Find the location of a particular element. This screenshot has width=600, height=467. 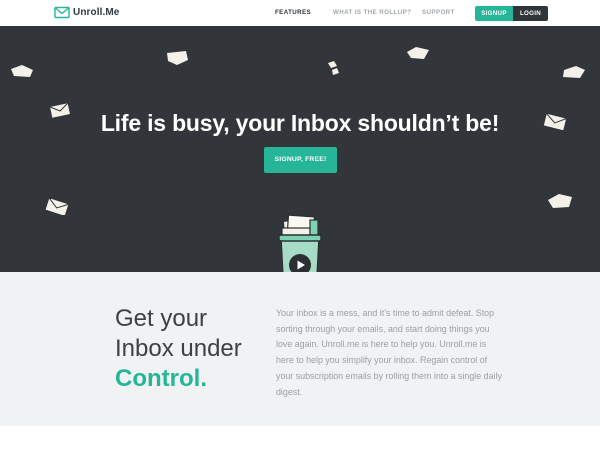

headline-line-1: Get your is located at coordinates (161, 318).